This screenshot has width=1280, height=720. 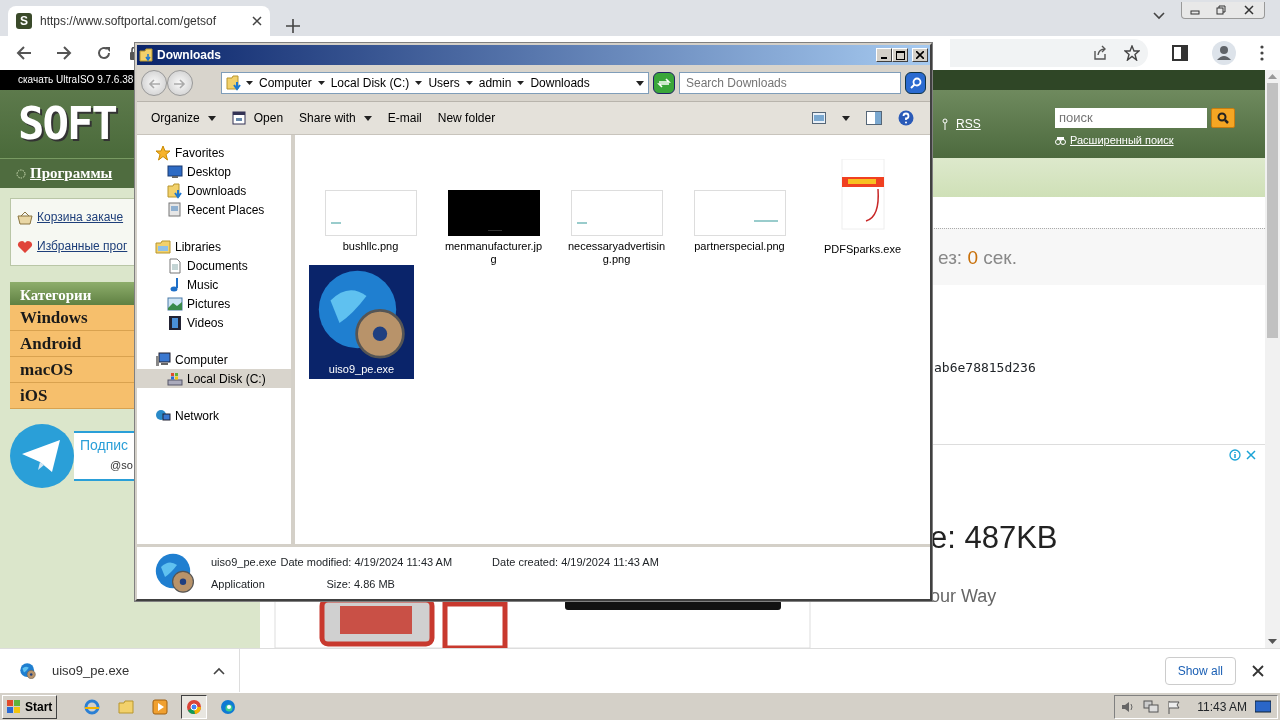 What do you see at coordinates (238, 118) in the screenshot?
I see `open-window-icon` at bounding box center [238, 118].